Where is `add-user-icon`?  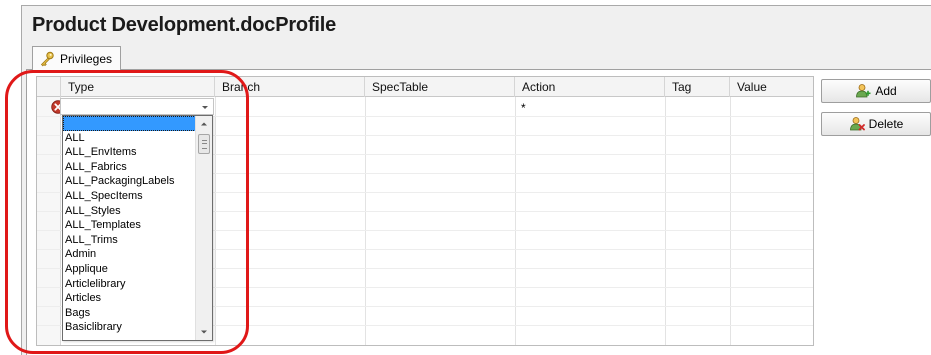
add-user-icon is located at coordinates (863, 91).